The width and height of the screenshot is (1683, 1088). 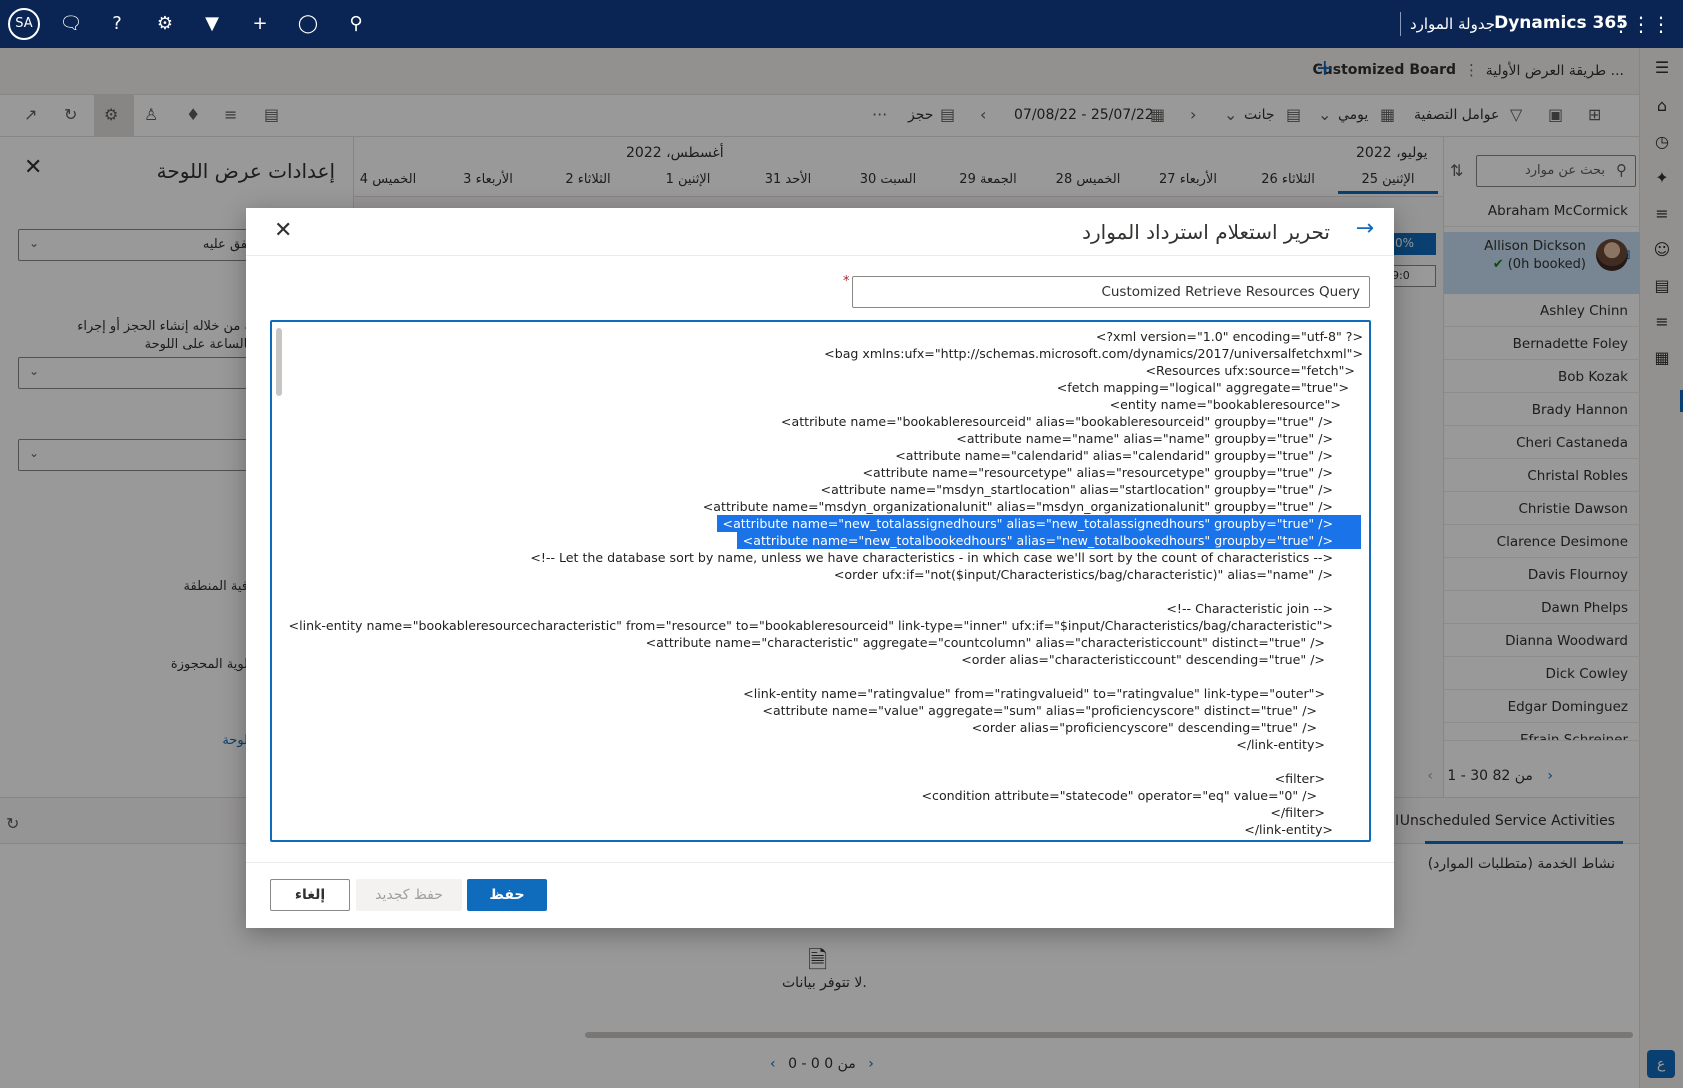 I want to click on required-indicator: *, so click(x=846, y=281).